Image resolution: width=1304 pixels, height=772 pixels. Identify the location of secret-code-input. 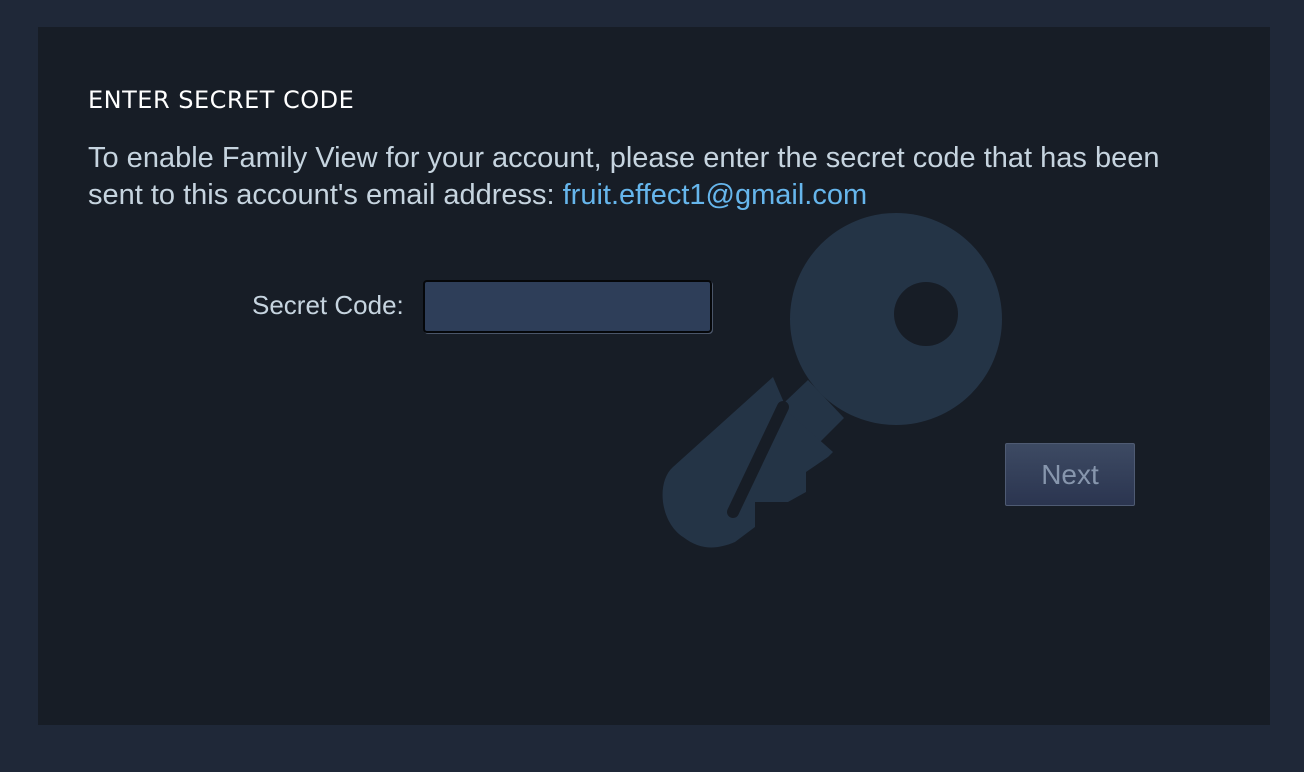
(567, 306).